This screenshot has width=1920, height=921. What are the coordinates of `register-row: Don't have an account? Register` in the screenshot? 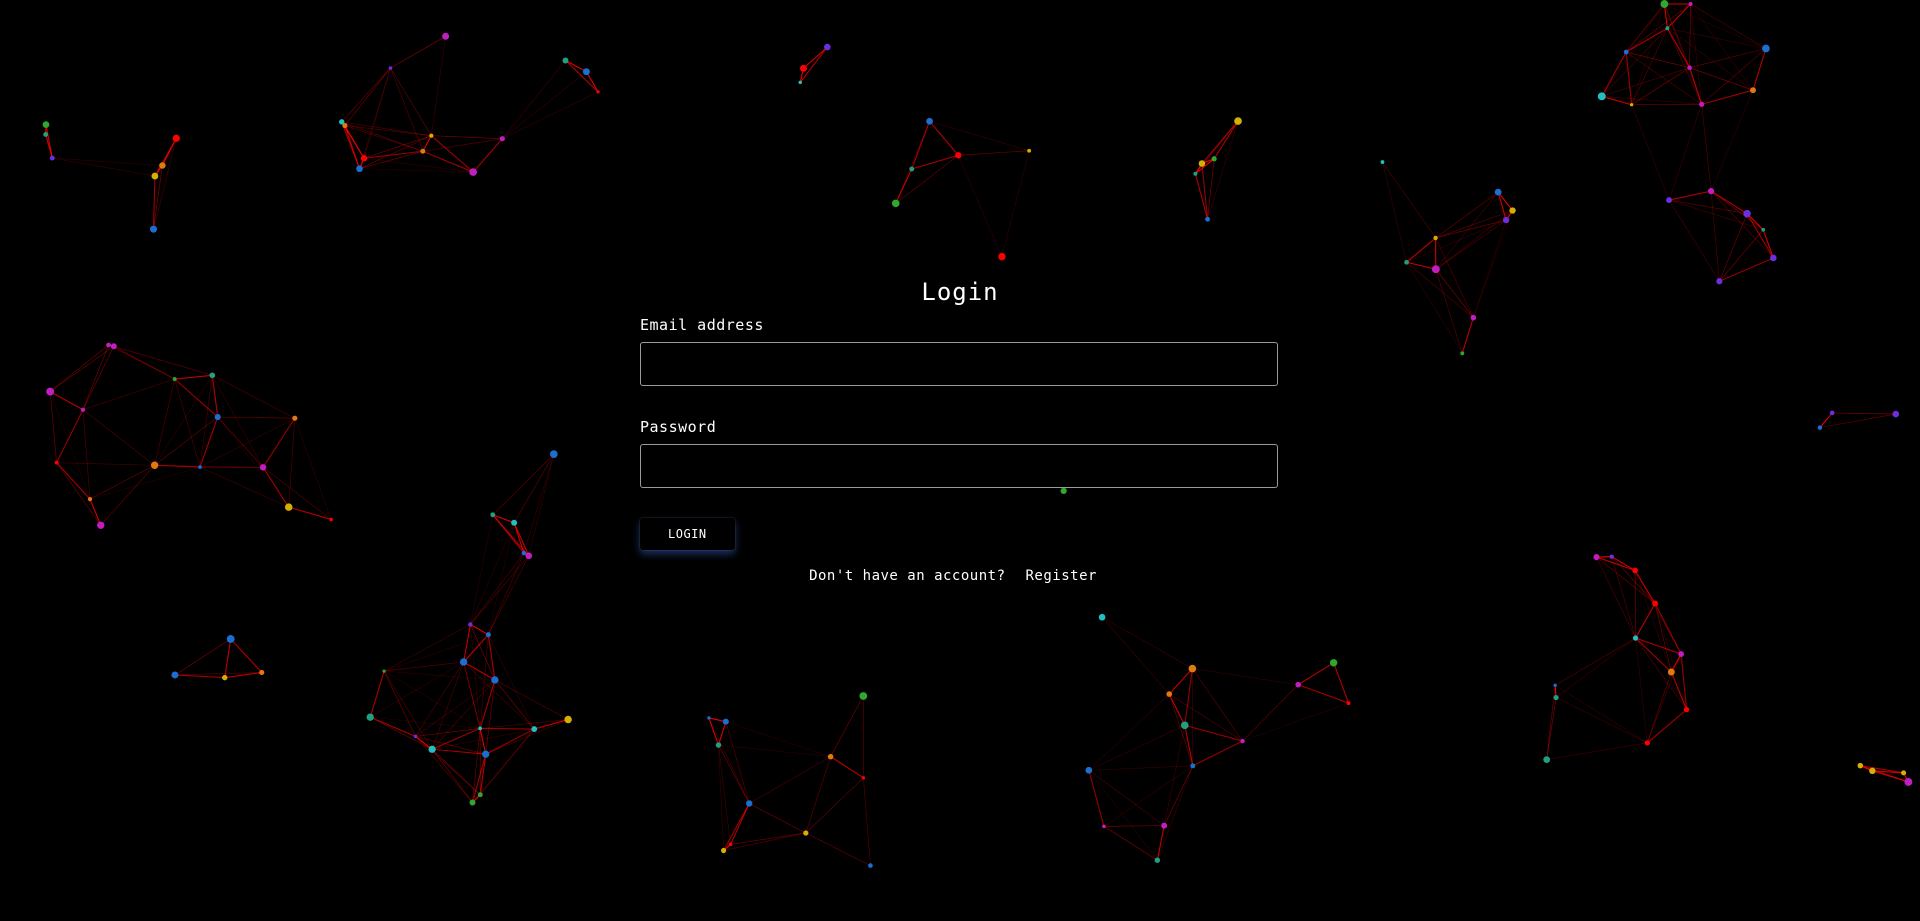 It's located at (953, 576).